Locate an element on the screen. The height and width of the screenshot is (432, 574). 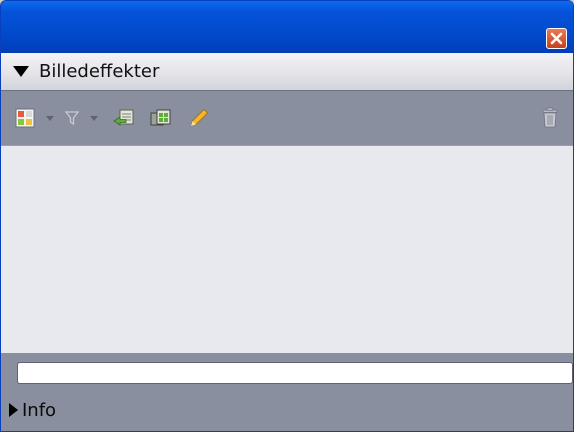
layers-icon is located at coordinates (160, 117).